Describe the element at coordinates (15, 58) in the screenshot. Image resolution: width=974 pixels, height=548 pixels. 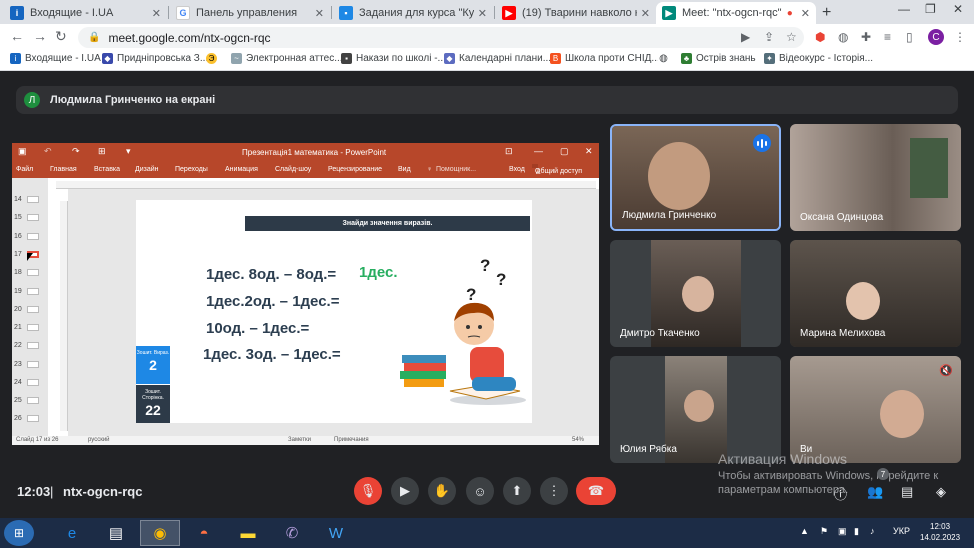
I see `iua-icon: i` at that location.